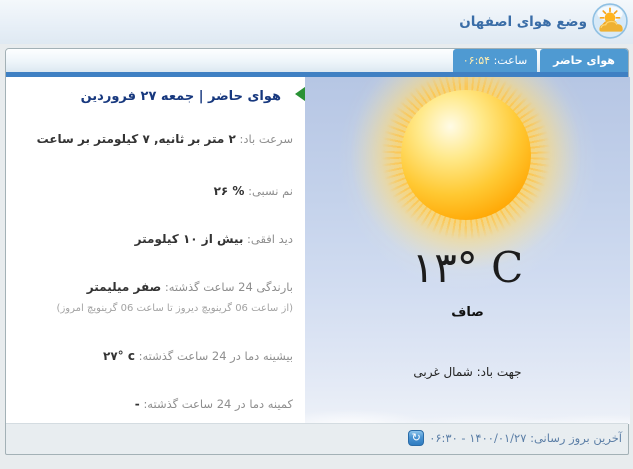  Describe the element at coordinates (467, 372) in the screenshot. I see `wind-direction-text: جهت باد: شمال غربی` at that location.